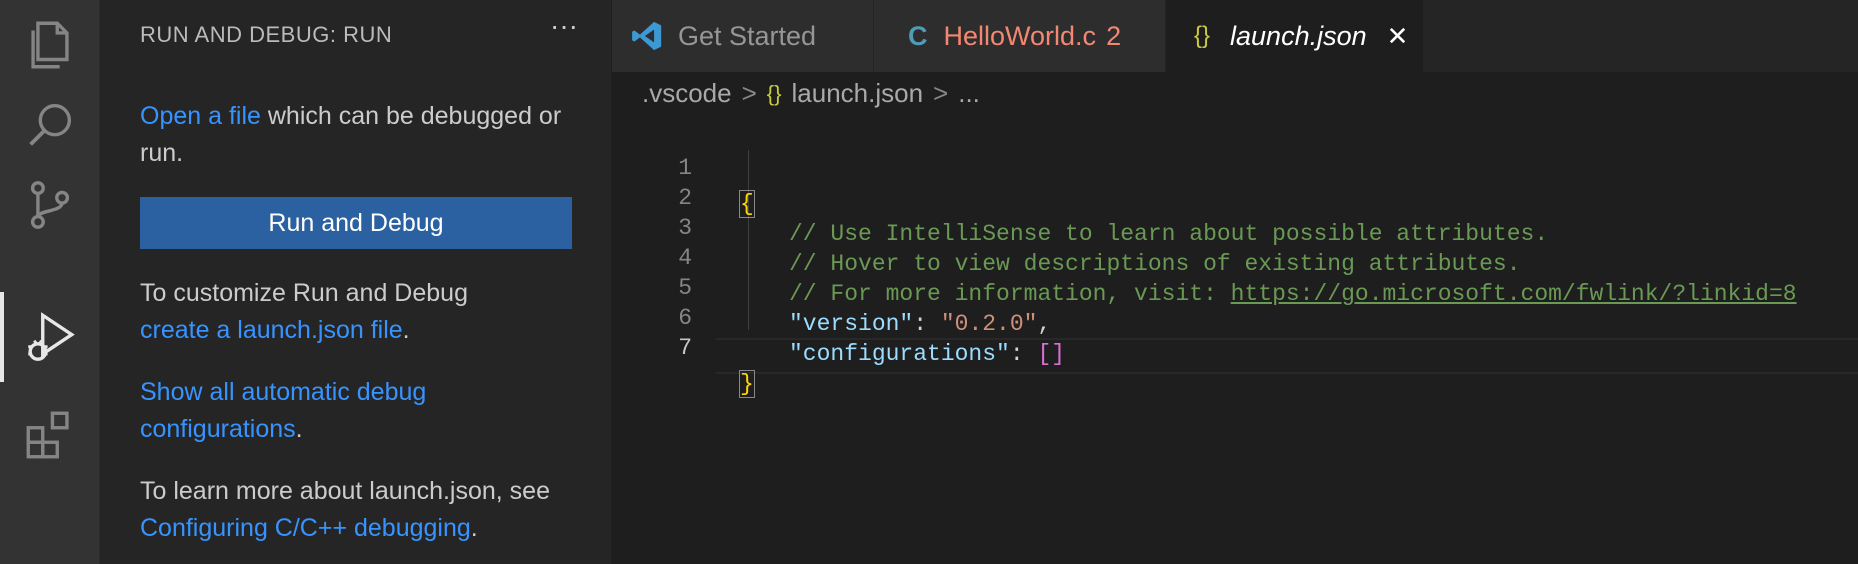 Image resolution: width=1858 pixels, height=564 pixels. I want to click on create-launch-json-link: create a launch.json file, so click(271, 330).